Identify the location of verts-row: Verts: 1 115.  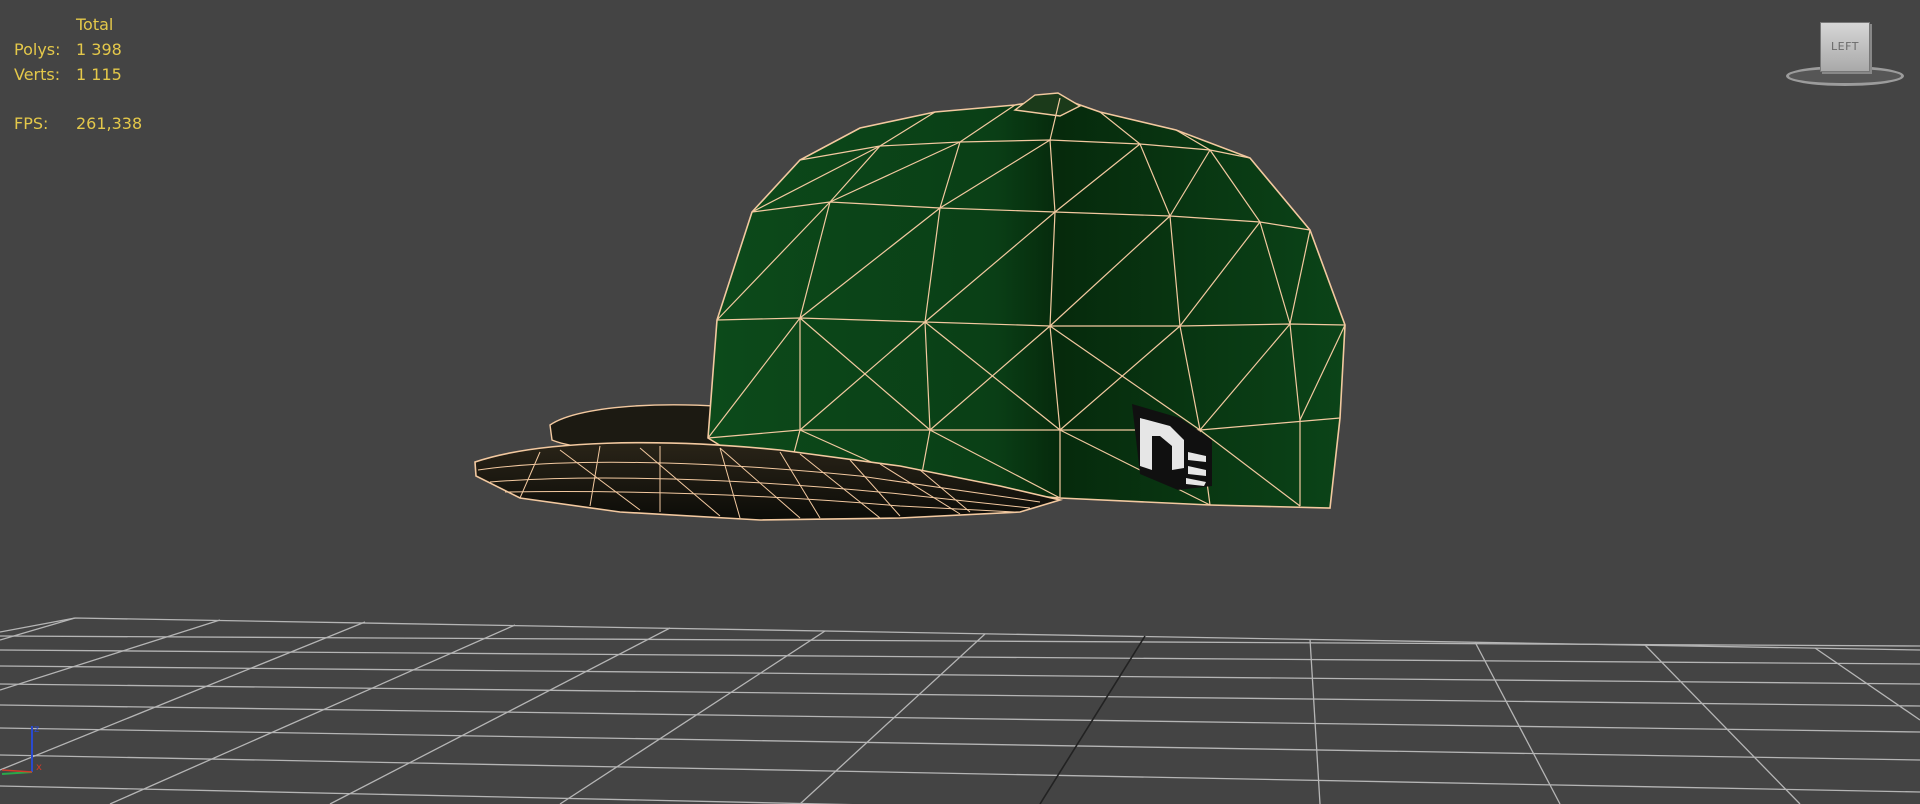
(78, 74).